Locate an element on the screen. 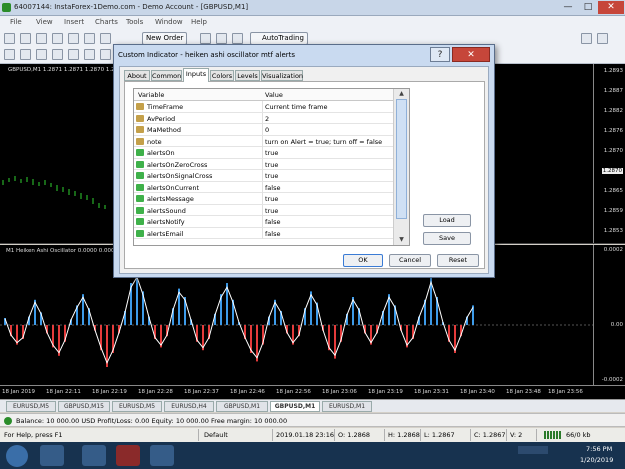 The height and width of the screenshot is (469, 625). table-row: alertsEmail false is located at coordinates (263, 233).